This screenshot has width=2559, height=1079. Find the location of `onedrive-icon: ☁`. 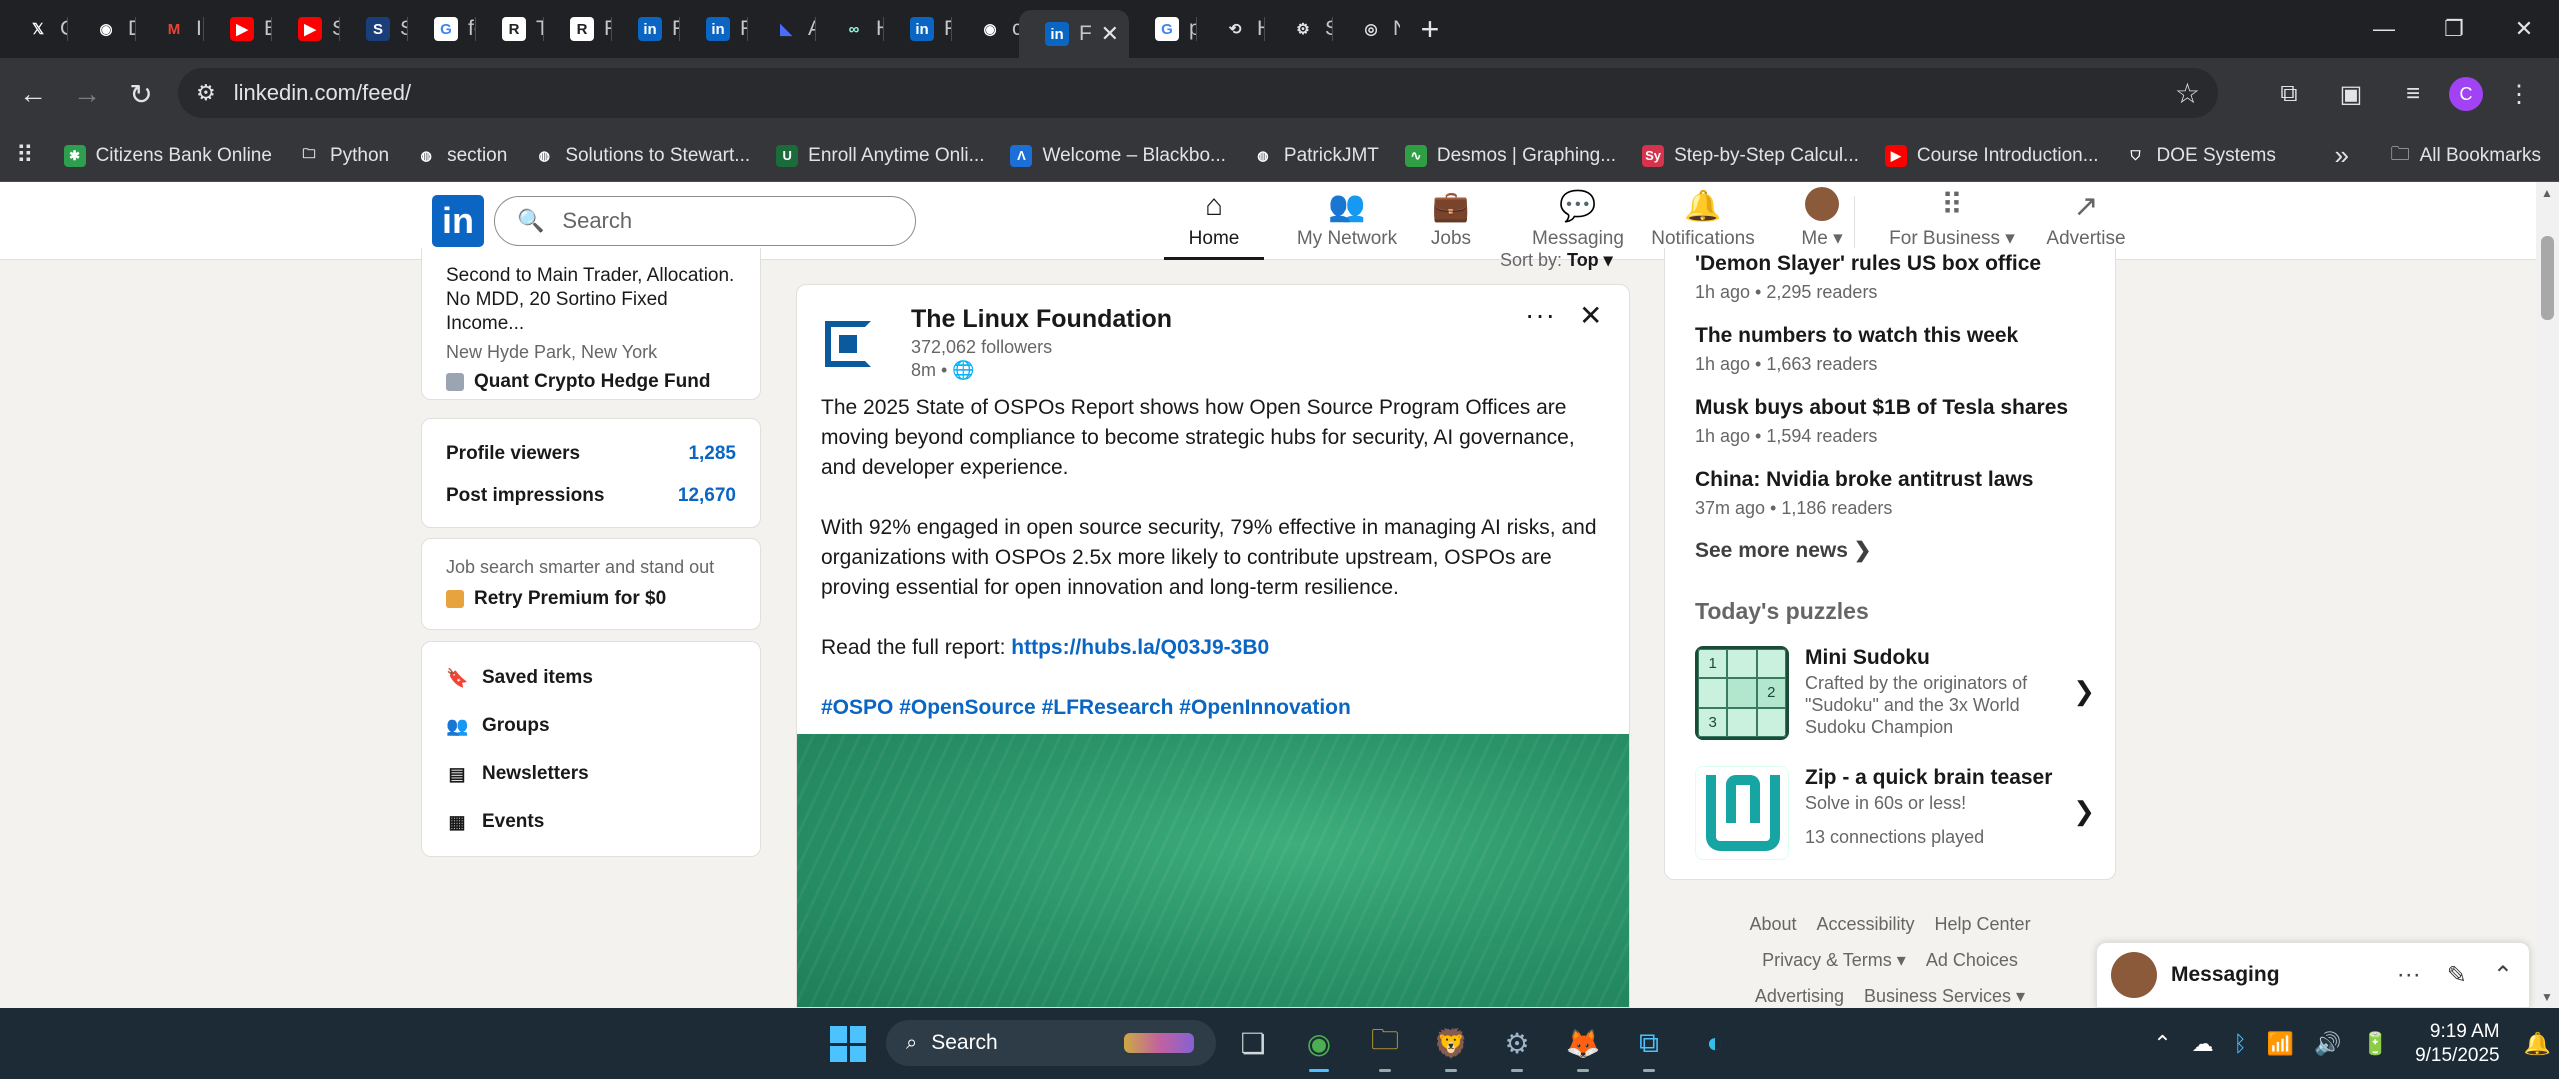

onedrive-icon: ☁ is located at coordinates (2203, 1044).